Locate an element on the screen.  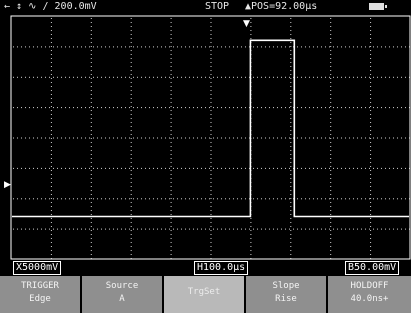
menu-slope-value: Rise is located at coordinates (286, 299).